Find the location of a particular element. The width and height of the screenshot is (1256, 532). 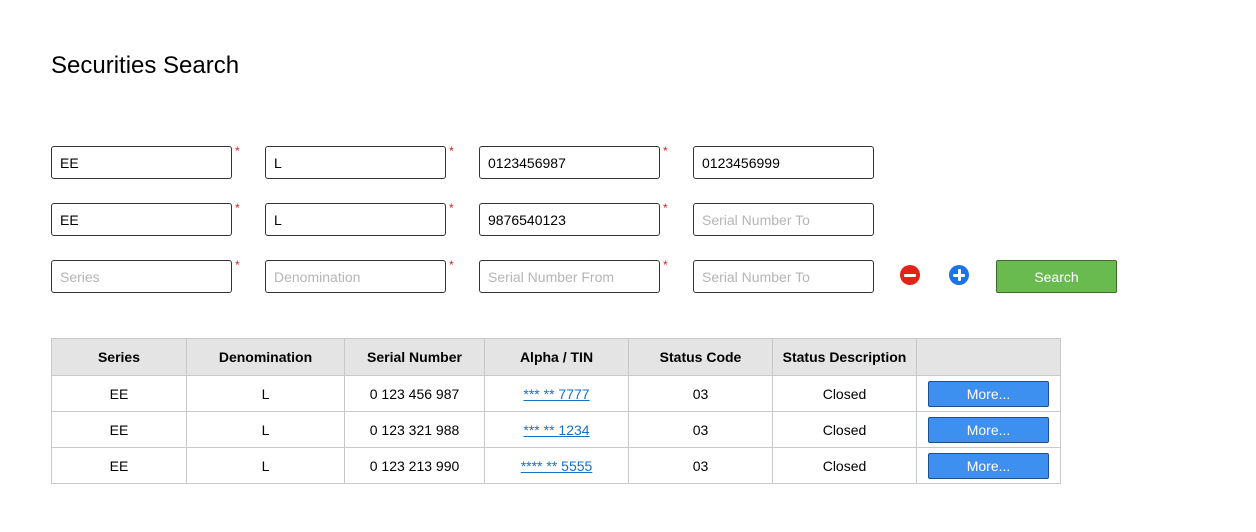

cell-serial-number: 0 123 213 990 is located at coordinates (414, 465).